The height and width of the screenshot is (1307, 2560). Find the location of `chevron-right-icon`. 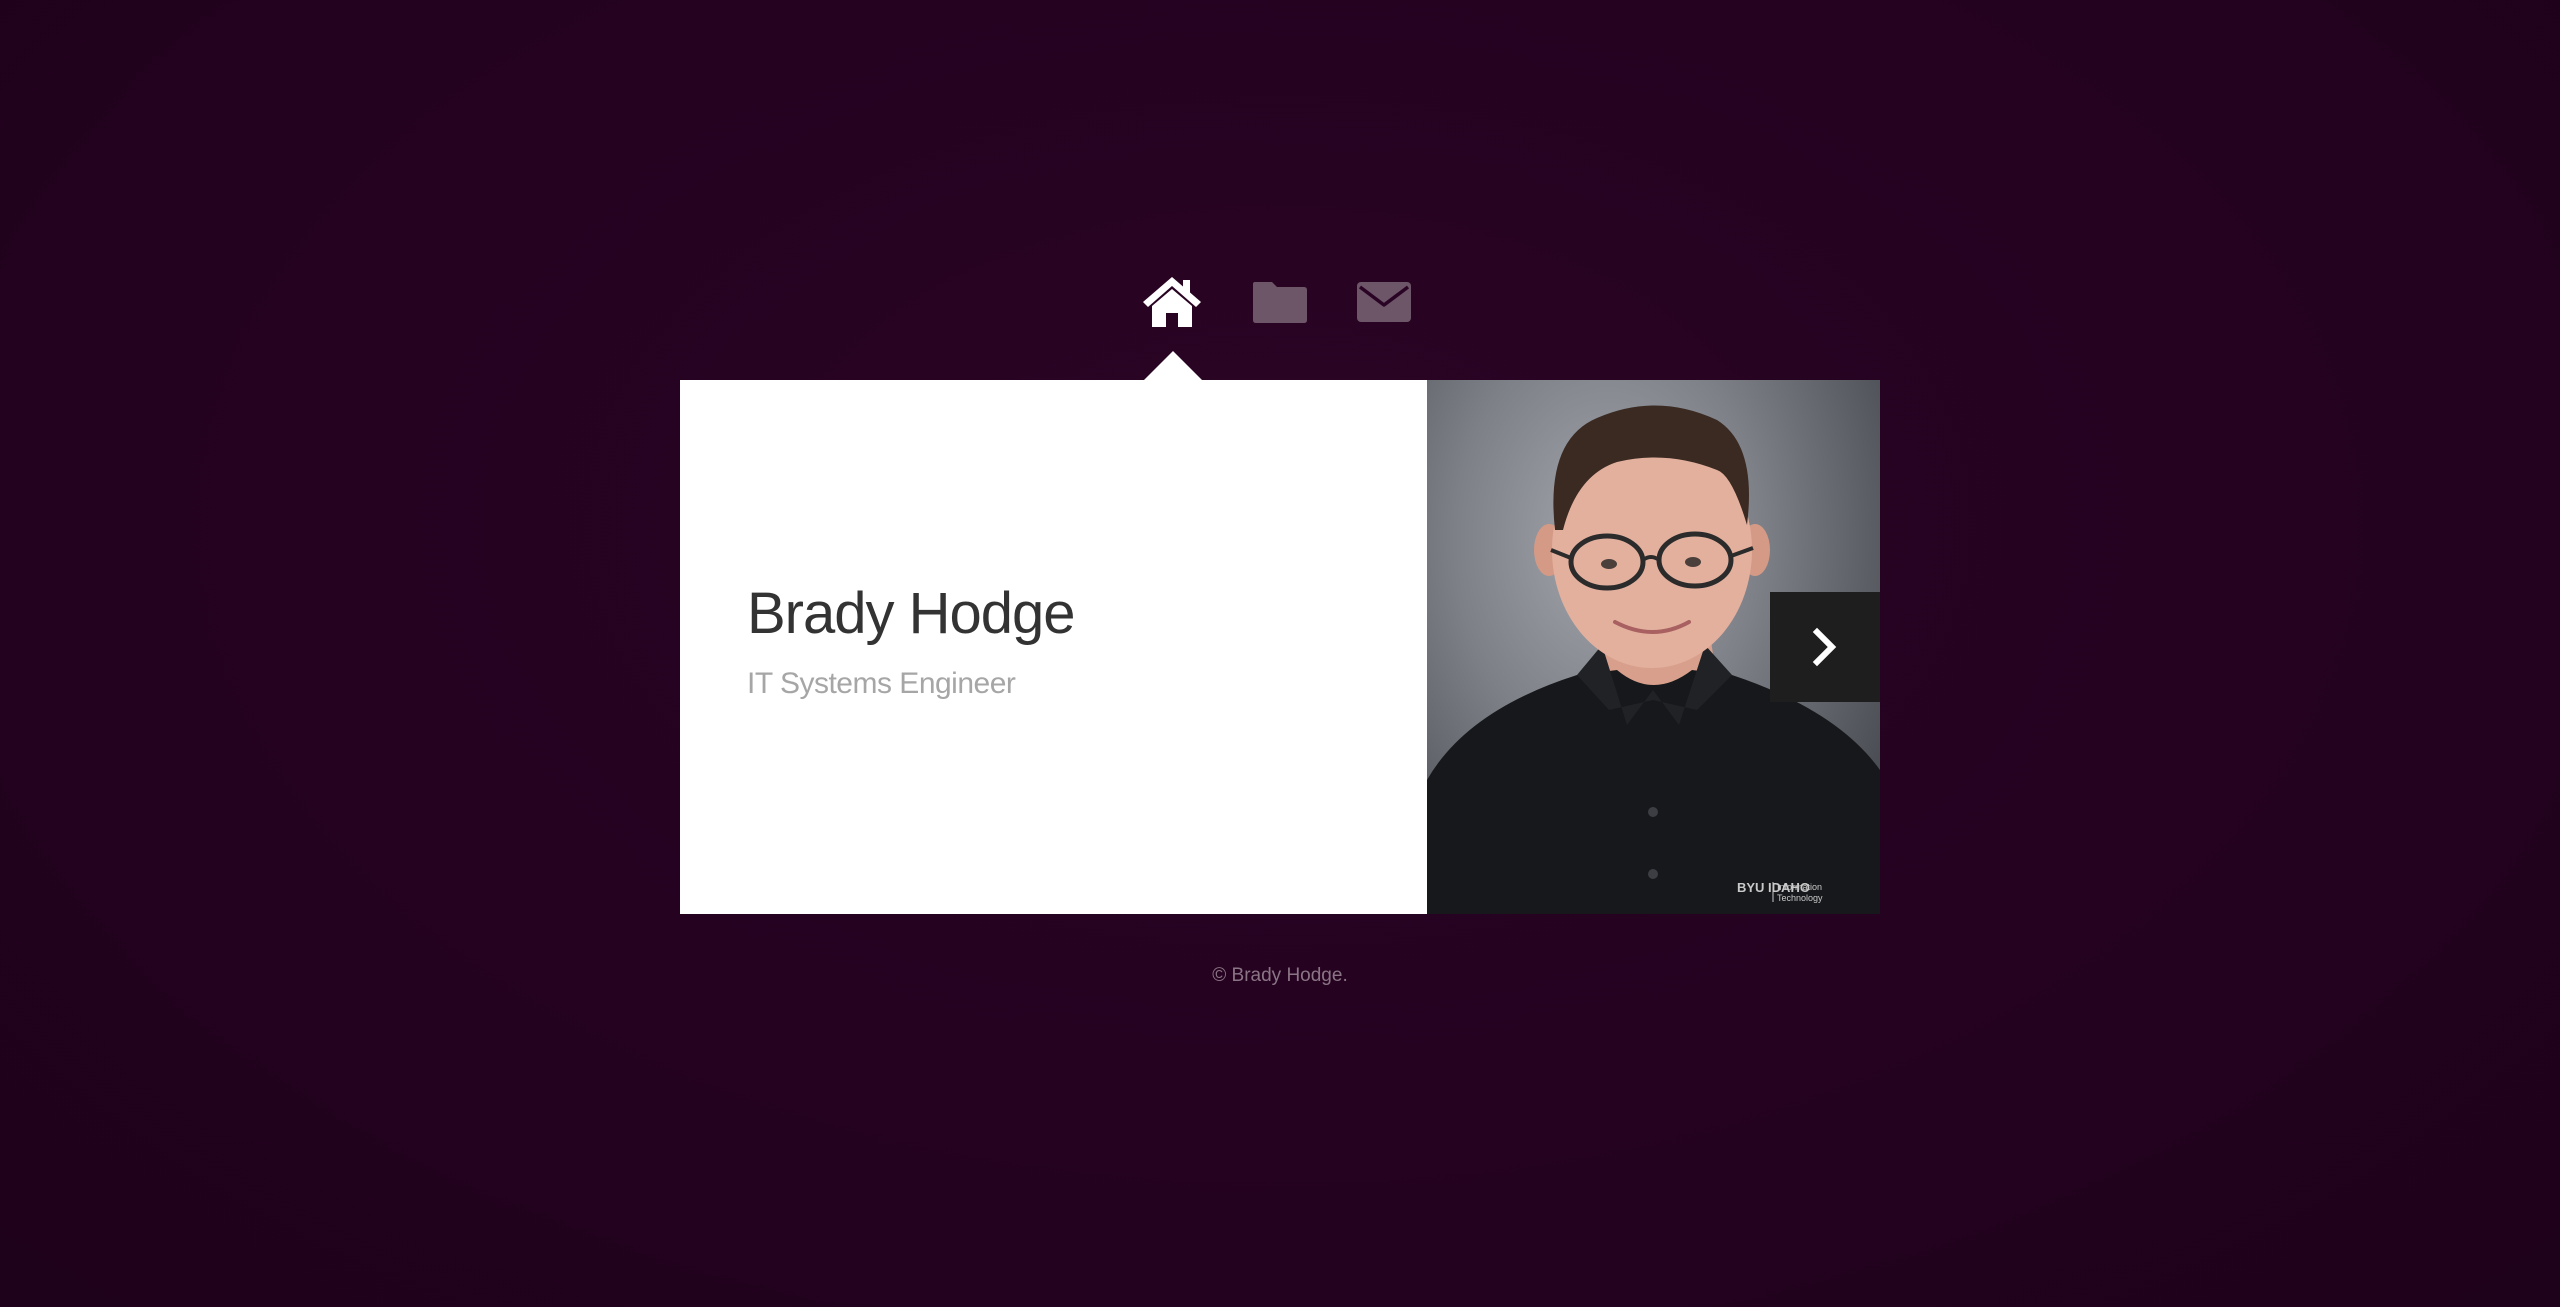

chevron-right-icon is located at coordinates (1824, 647).